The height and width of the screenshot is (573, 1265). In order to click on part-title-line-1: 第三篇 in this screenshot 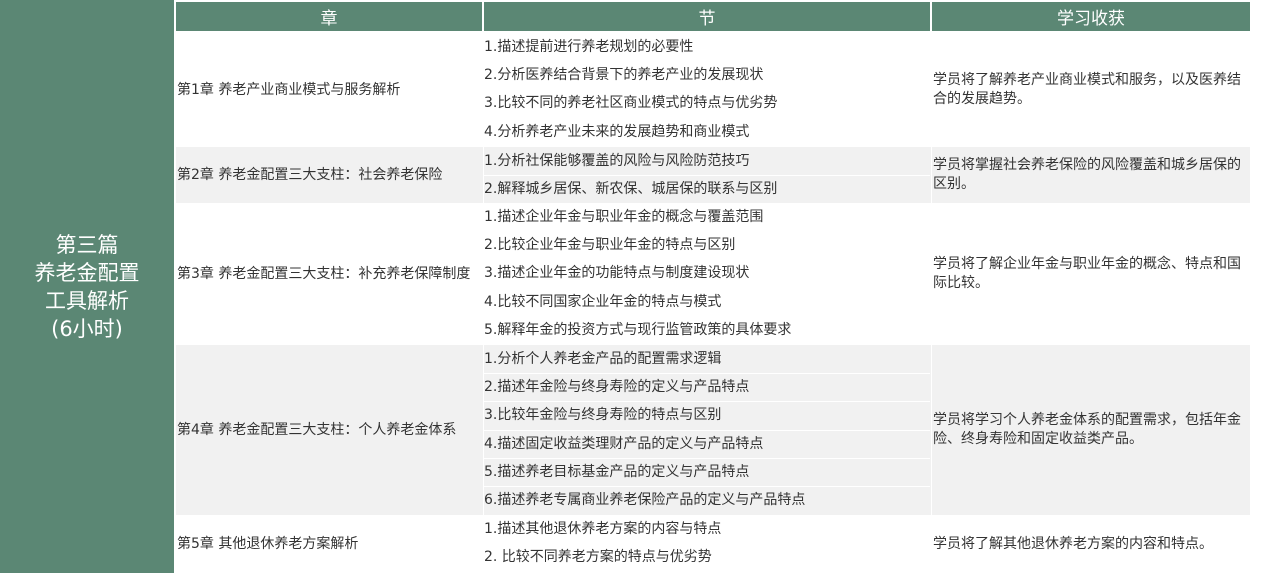, I will do `click(87, 244)`.